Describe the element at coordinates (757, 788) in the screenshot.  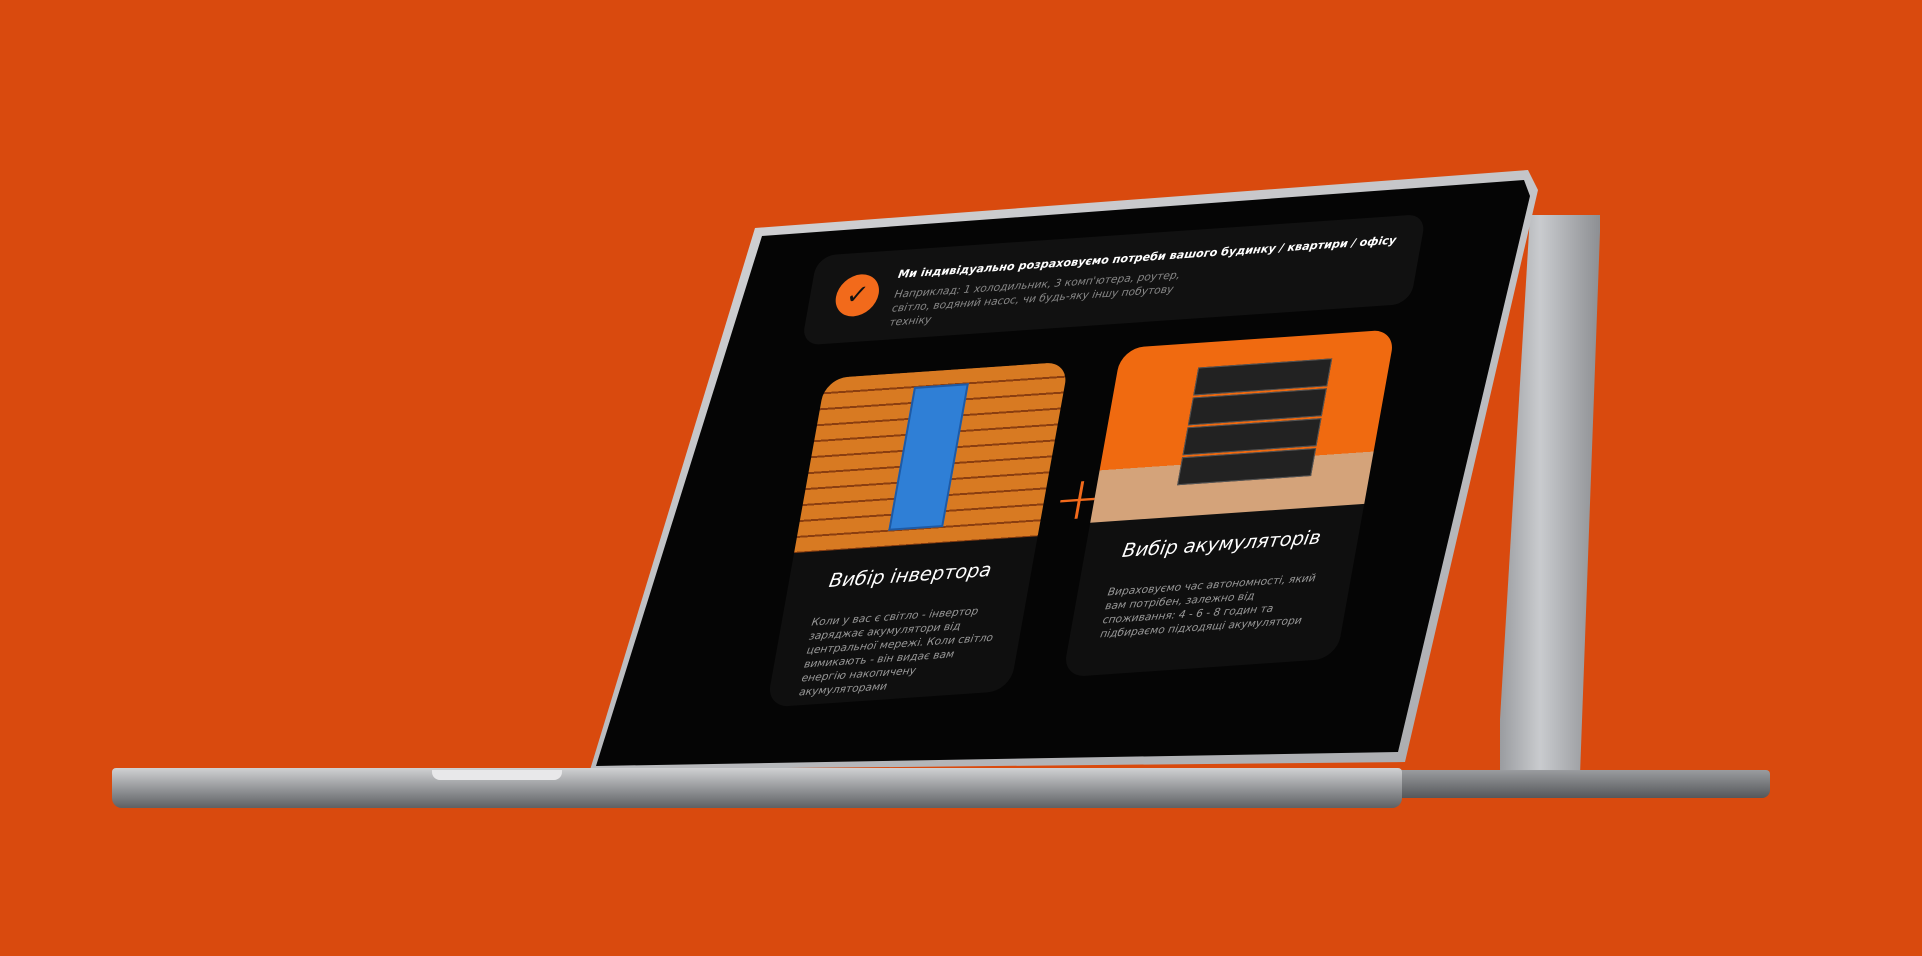
I see `laptop-base` at that location.